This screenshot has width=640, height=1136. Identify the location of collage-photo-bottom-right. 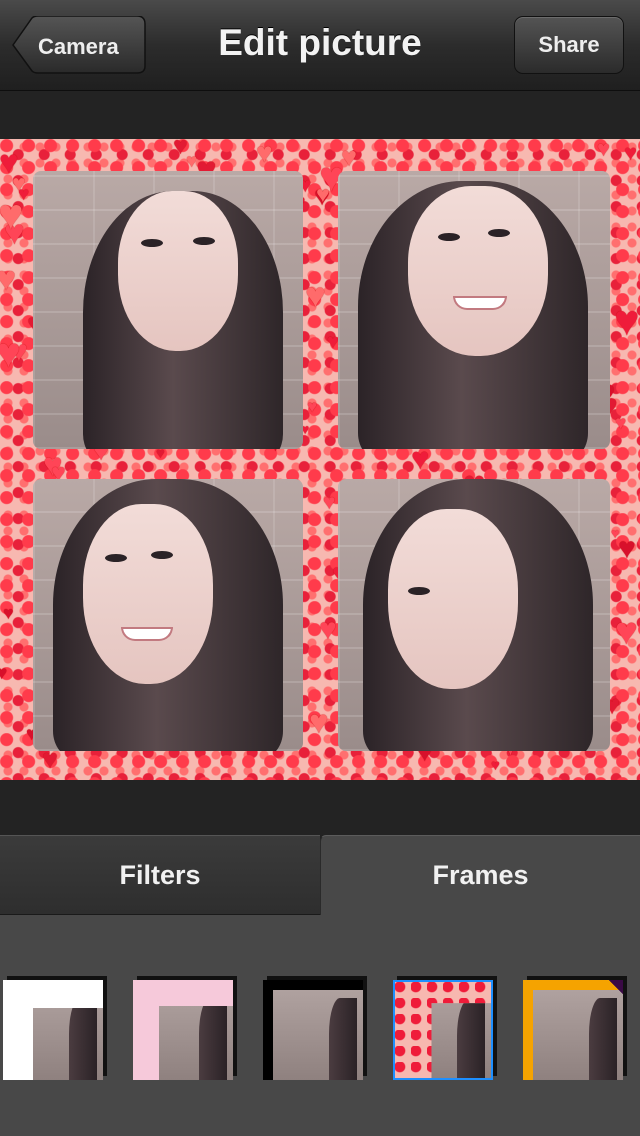
(474, 615).